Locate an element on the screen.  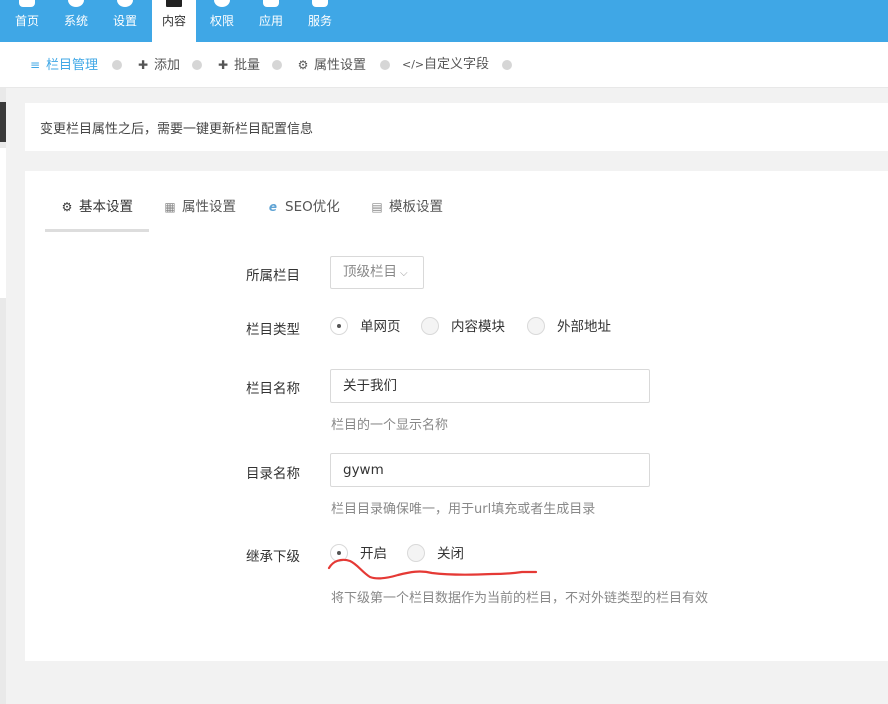
nav-label: 服务 is located at coordinates (319, 21).